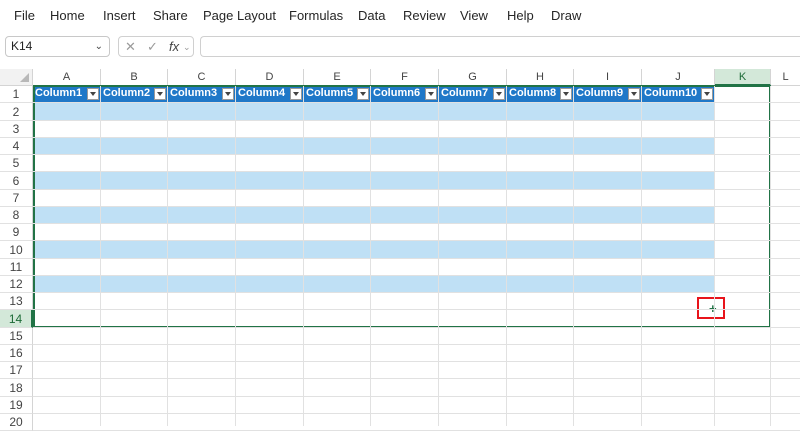 The image size is (800, 431). I want to click on select-all-button, so click(16, 77).